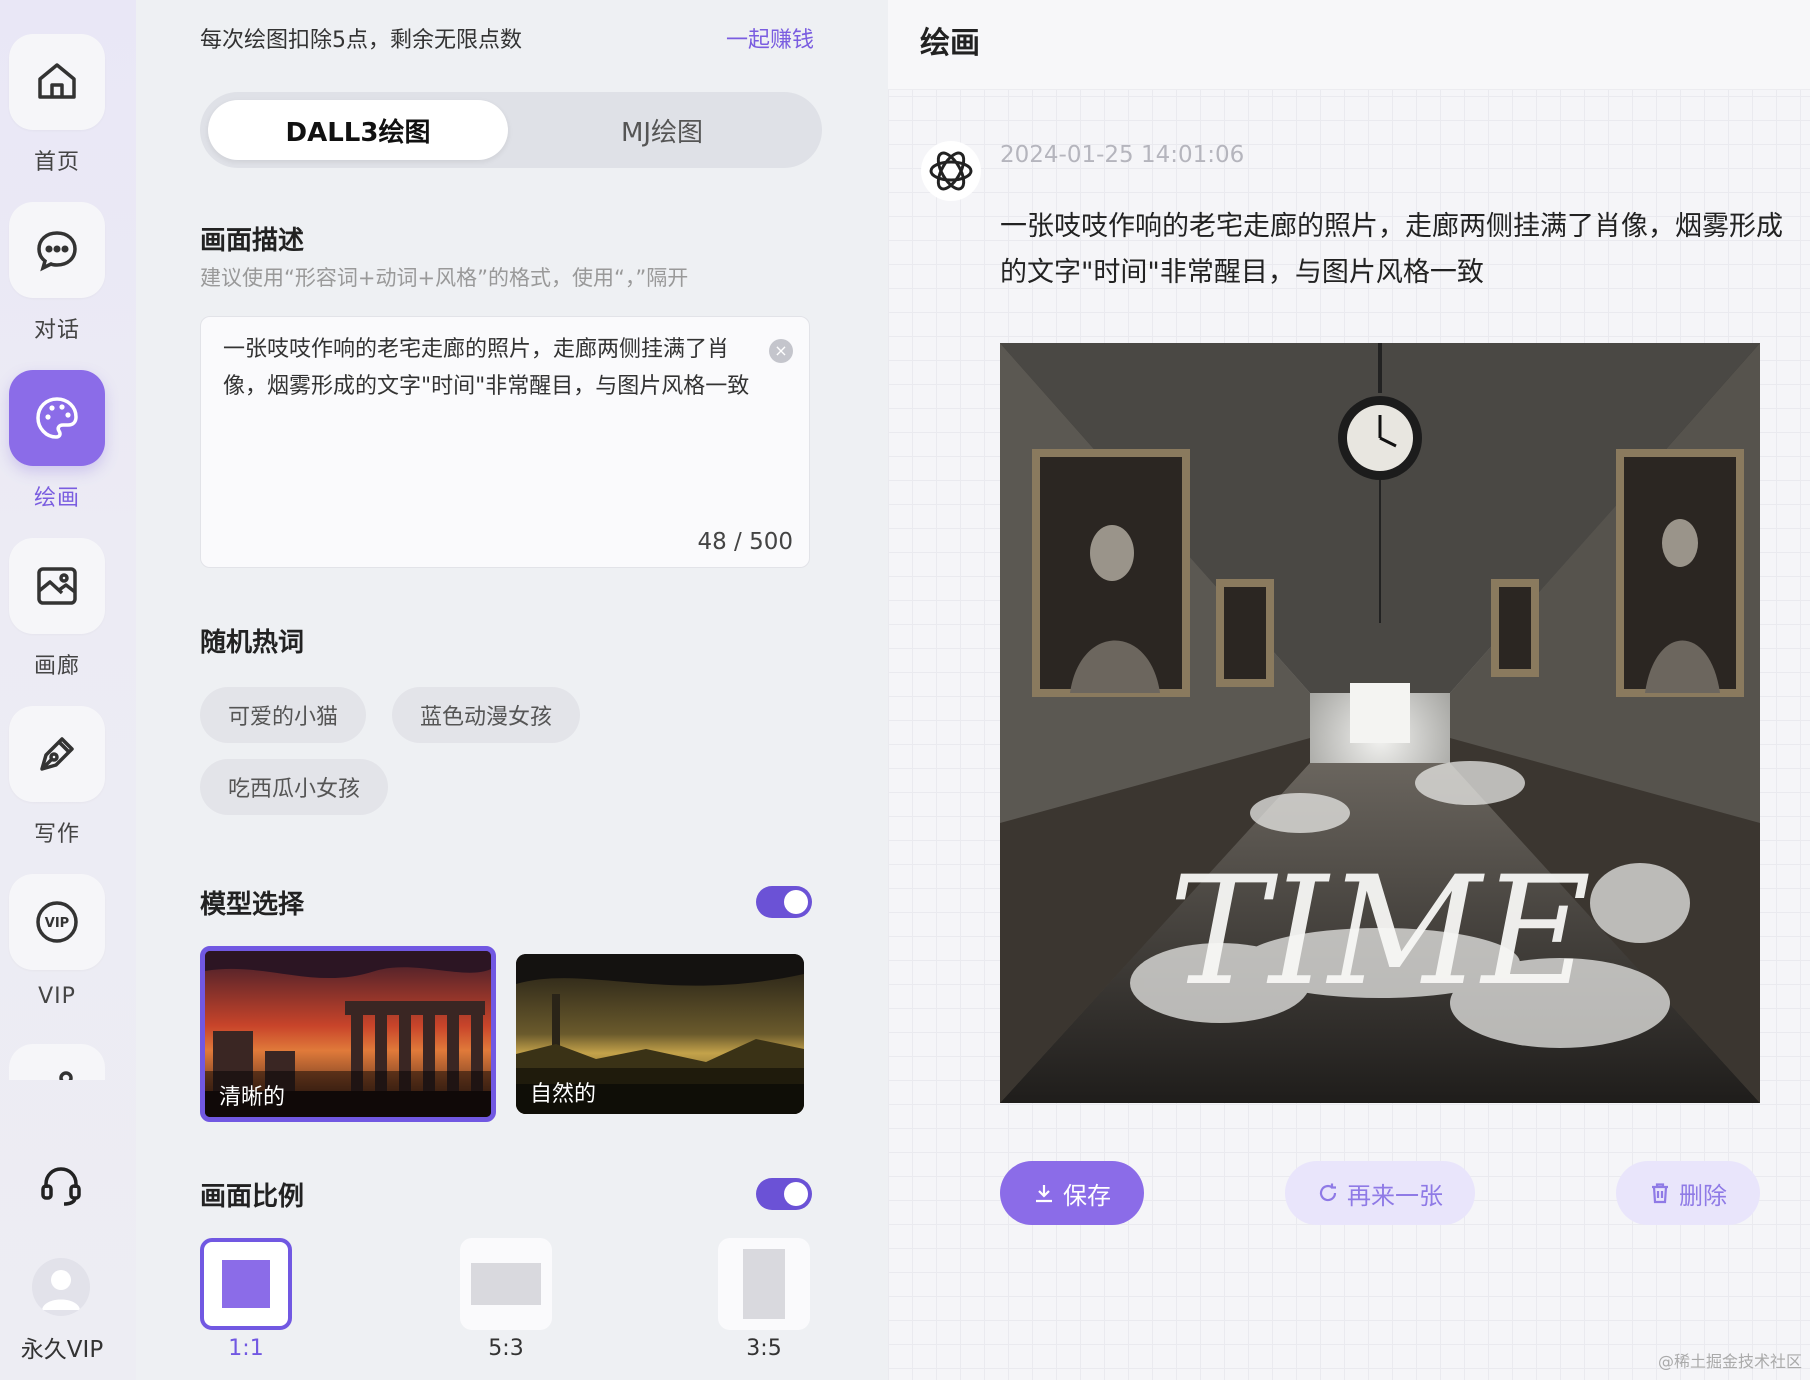  Describe the element at coordinates (56, 498) in the screenshot. I see `sidebar-item-label: 绘画` at that location.